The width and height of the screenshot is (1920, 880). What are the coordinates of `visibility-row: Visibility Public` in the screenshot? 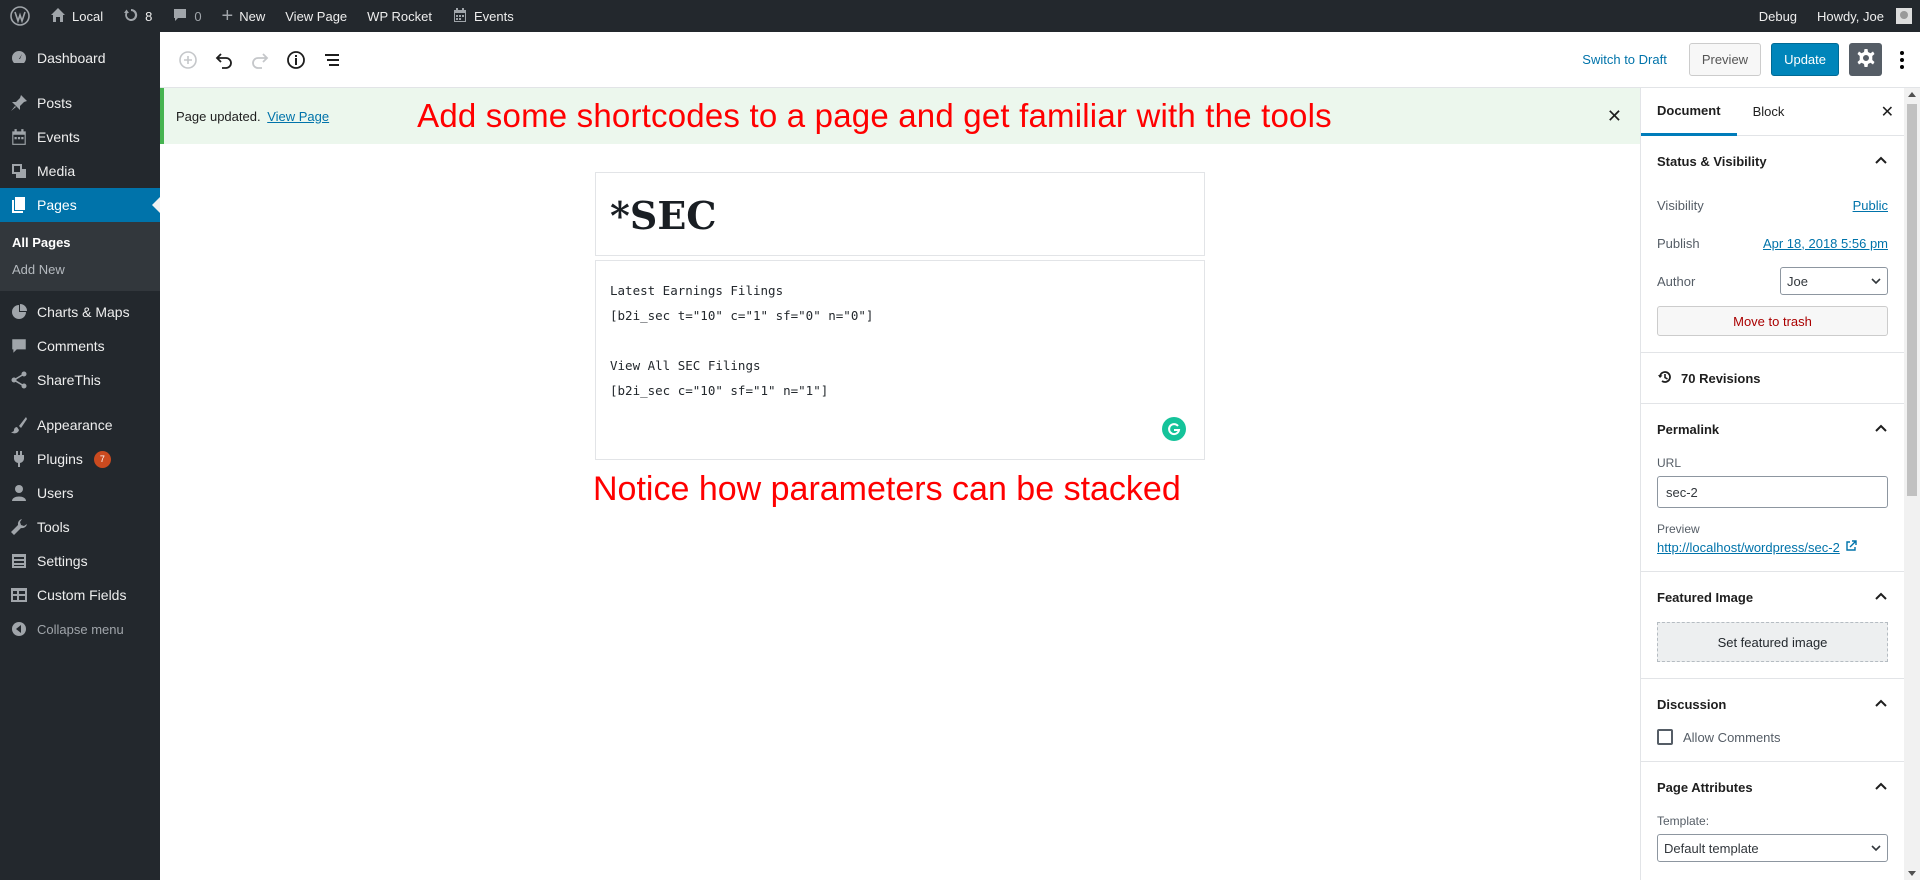 It's located at (1772, 205).